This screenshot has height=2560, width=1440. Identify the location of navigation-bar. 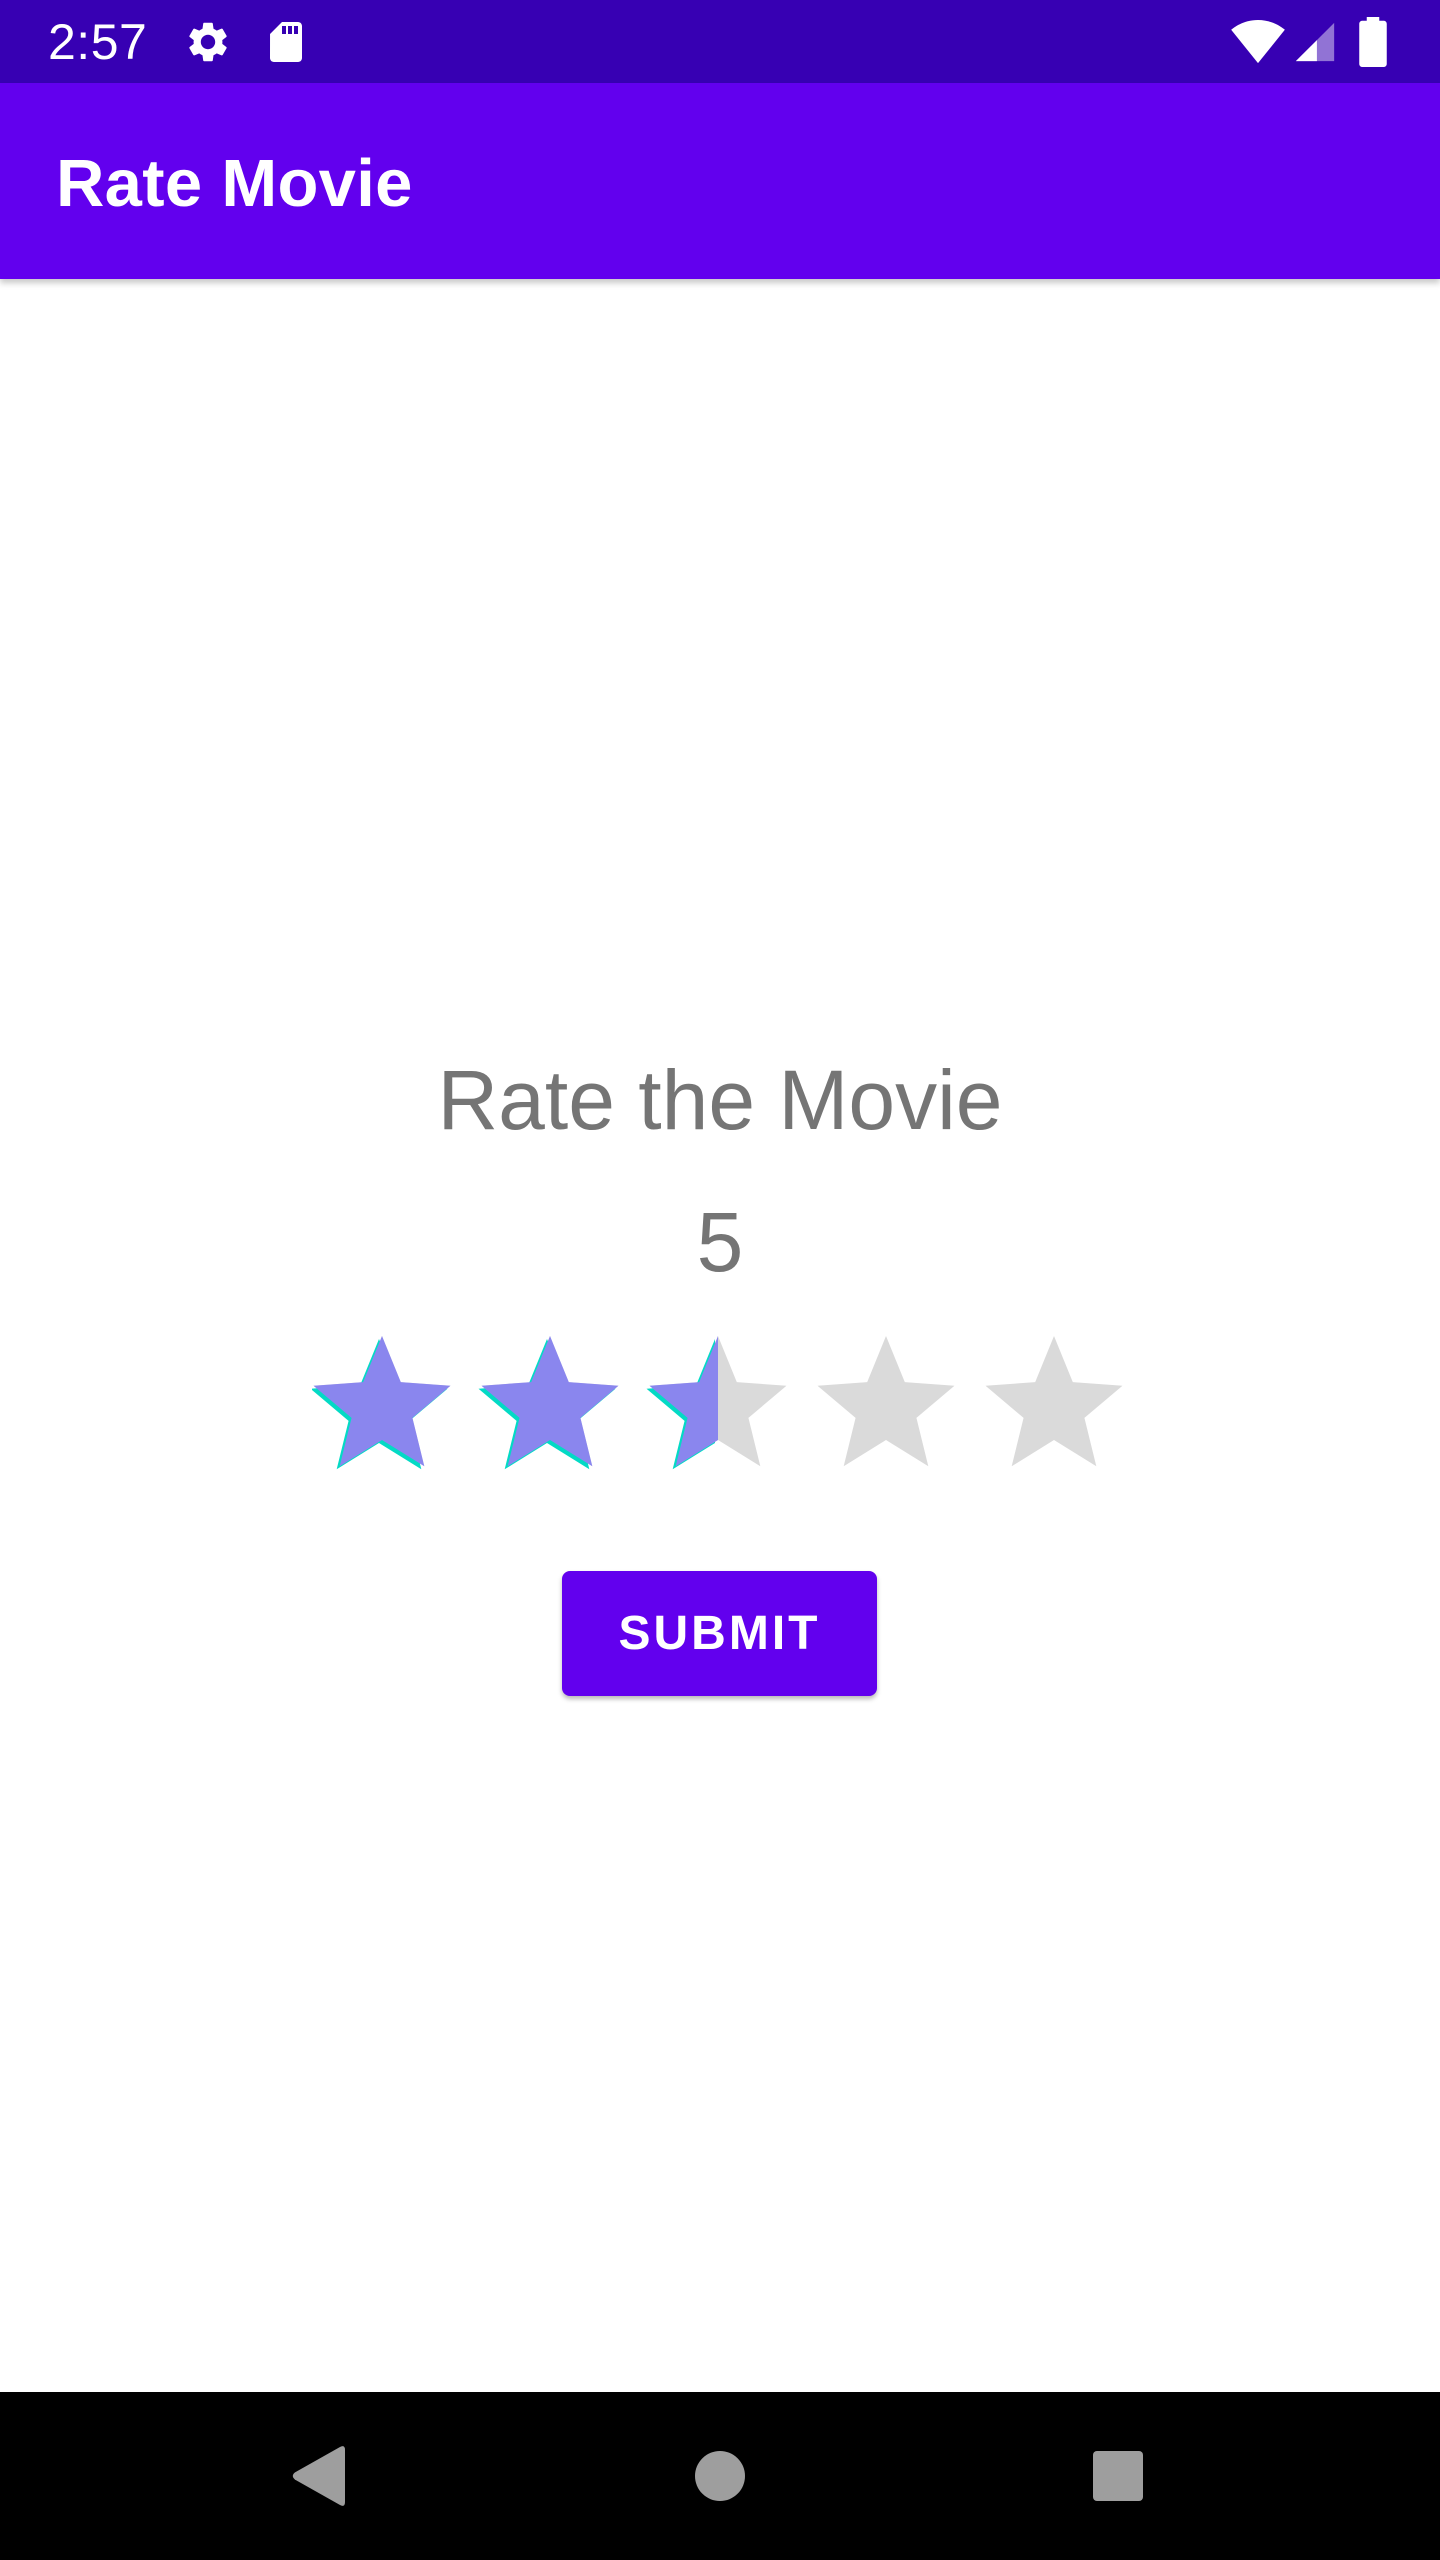
(720, 2476).